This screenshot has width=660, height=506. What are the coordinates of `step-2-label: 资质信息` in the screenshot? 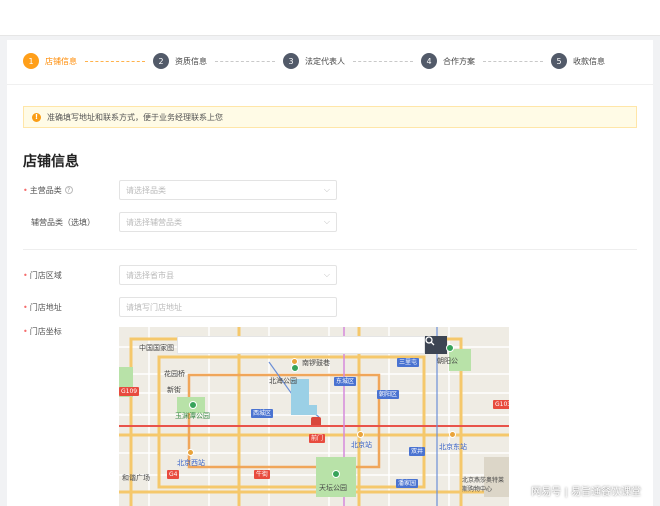 It's located at (191, 61).